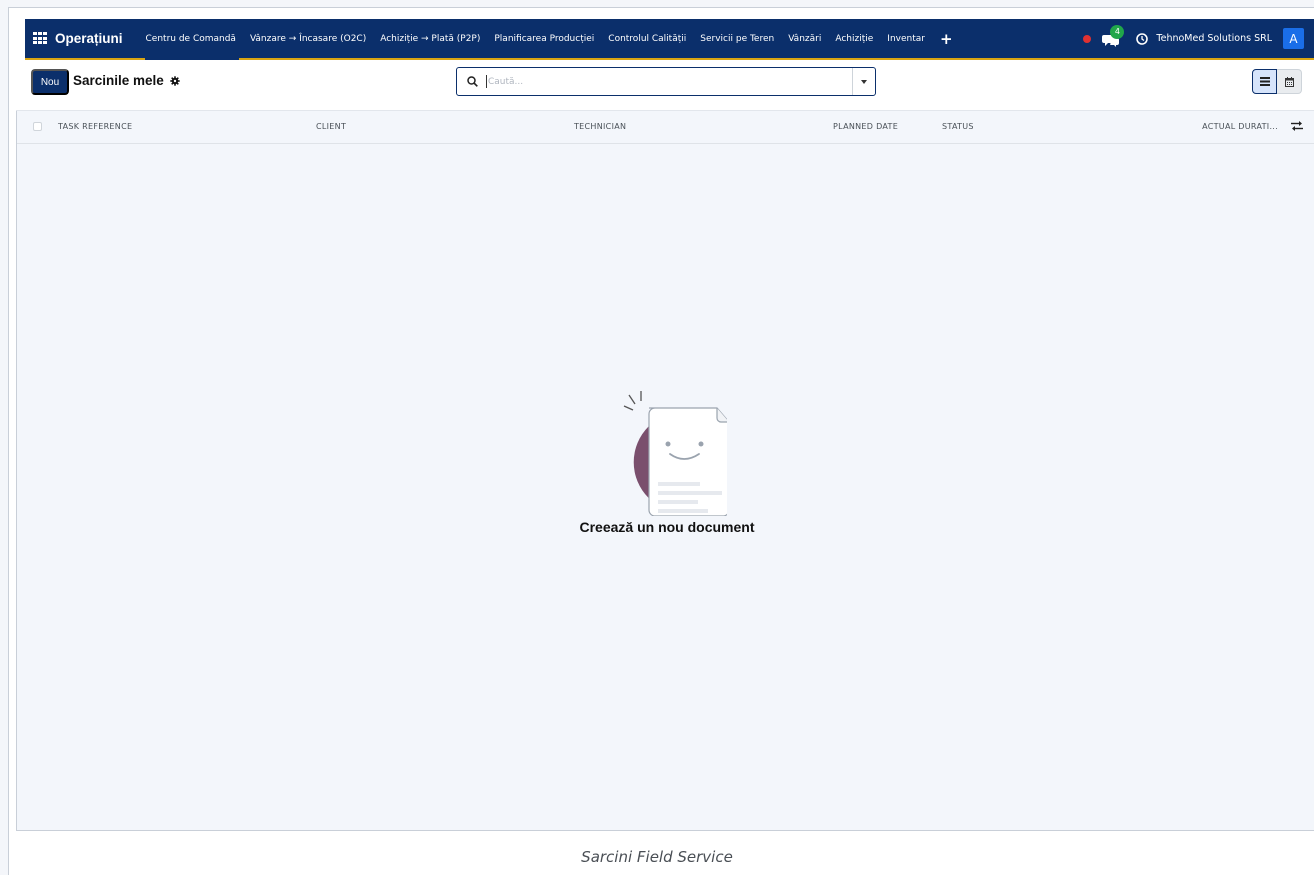 The image size is (1314, 875). What do you see at coordinates (647, 38) in the screenshot?
I see `menu-item-quality-control: Controlul Calității` at bounding box center [647, 38].